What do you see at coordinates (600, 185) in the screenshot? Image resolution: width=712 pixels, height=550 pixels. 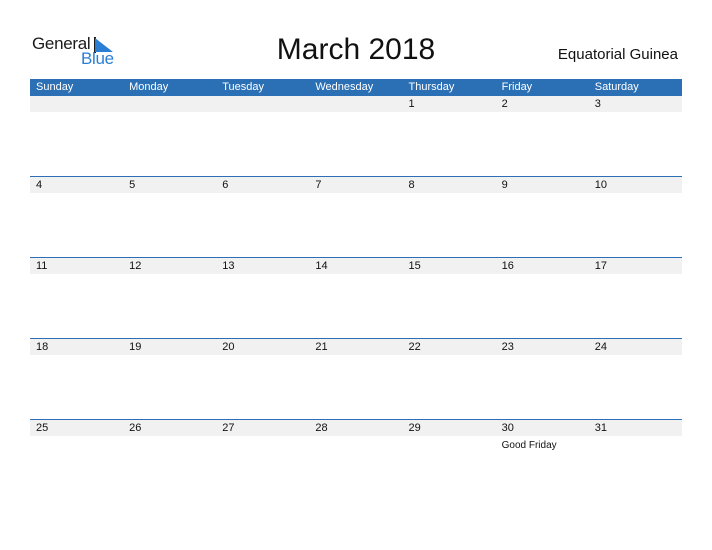 I see `day-number: 10` at bounding box center [600, 185].